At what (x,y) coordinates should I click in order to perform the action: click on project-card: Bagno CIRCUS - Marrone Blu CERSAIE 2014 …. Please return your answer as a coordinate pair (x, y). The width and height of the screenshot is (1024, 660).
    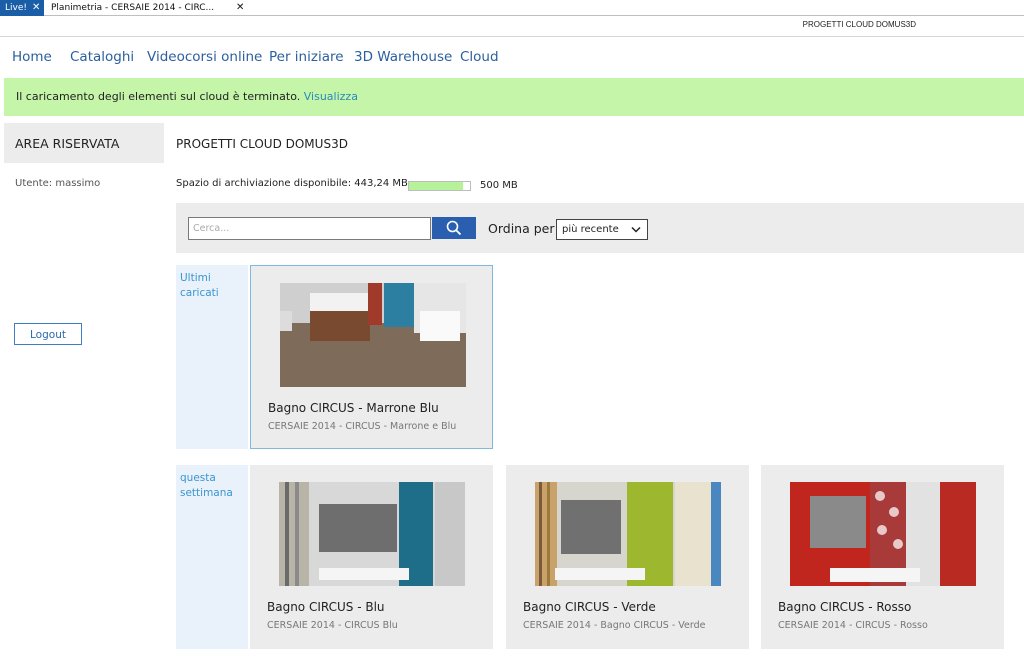
    Looking at the image, I should click on (371, 357).